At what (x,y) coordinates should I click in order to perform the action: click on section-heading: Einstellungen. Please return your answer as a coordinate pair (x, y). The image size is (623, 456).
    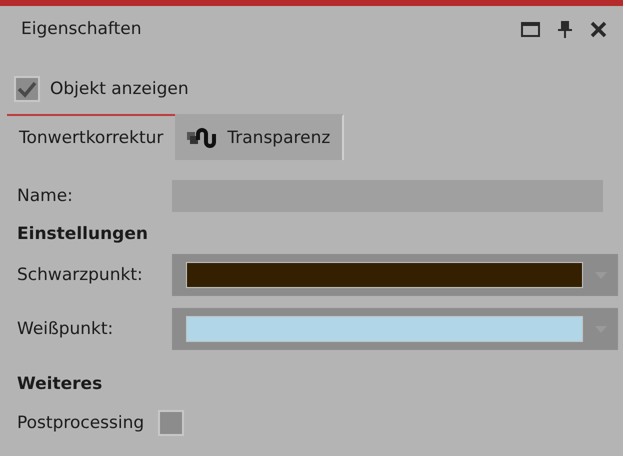
    Looking at the image, I should click on (83, 234).